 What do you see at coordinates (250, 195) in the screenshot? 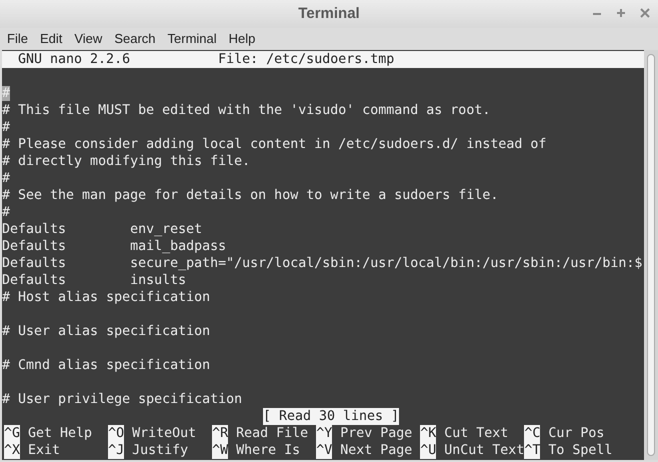
I see `code-line: # See the man page for details on how to write a sudoers file.` at bounding box center [250, 195].